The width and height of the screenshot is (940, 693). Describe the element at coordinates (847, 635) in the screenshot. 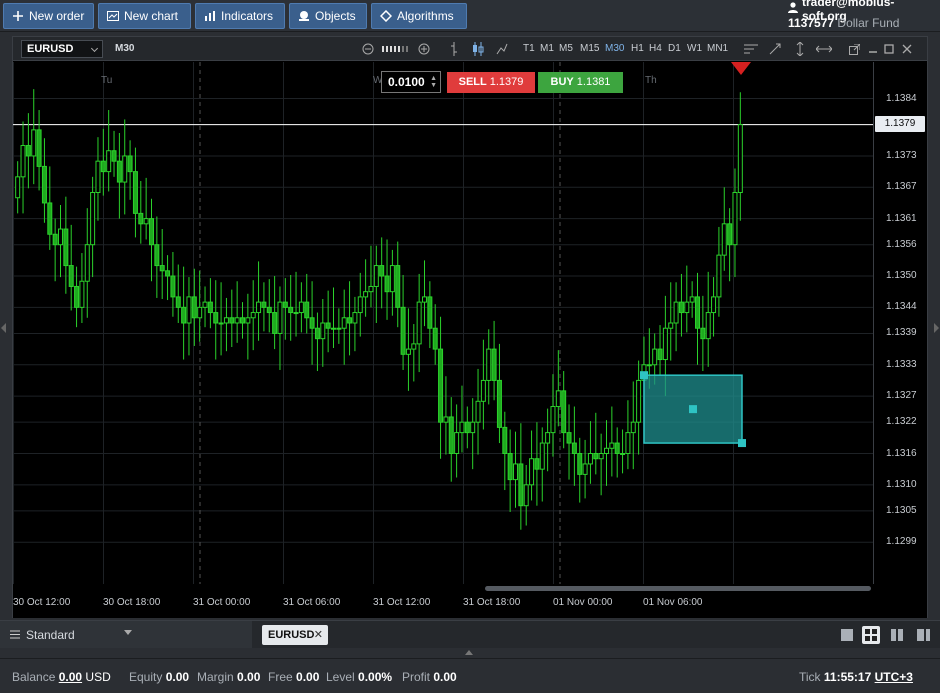

I see `layout-single-icon` at that location.